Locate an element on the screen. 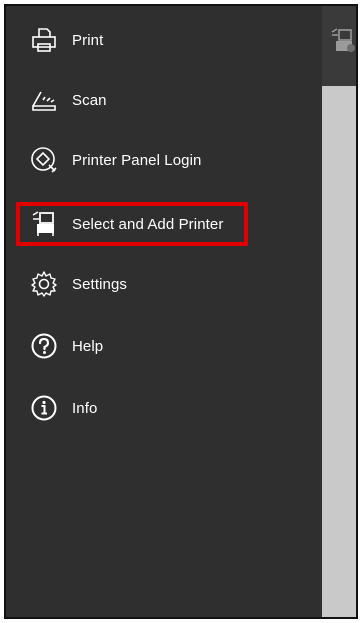 The height and width of the screenshot is (623, 363). menu-item-label: Select and Add Printer is located at coordinates (148, 224).